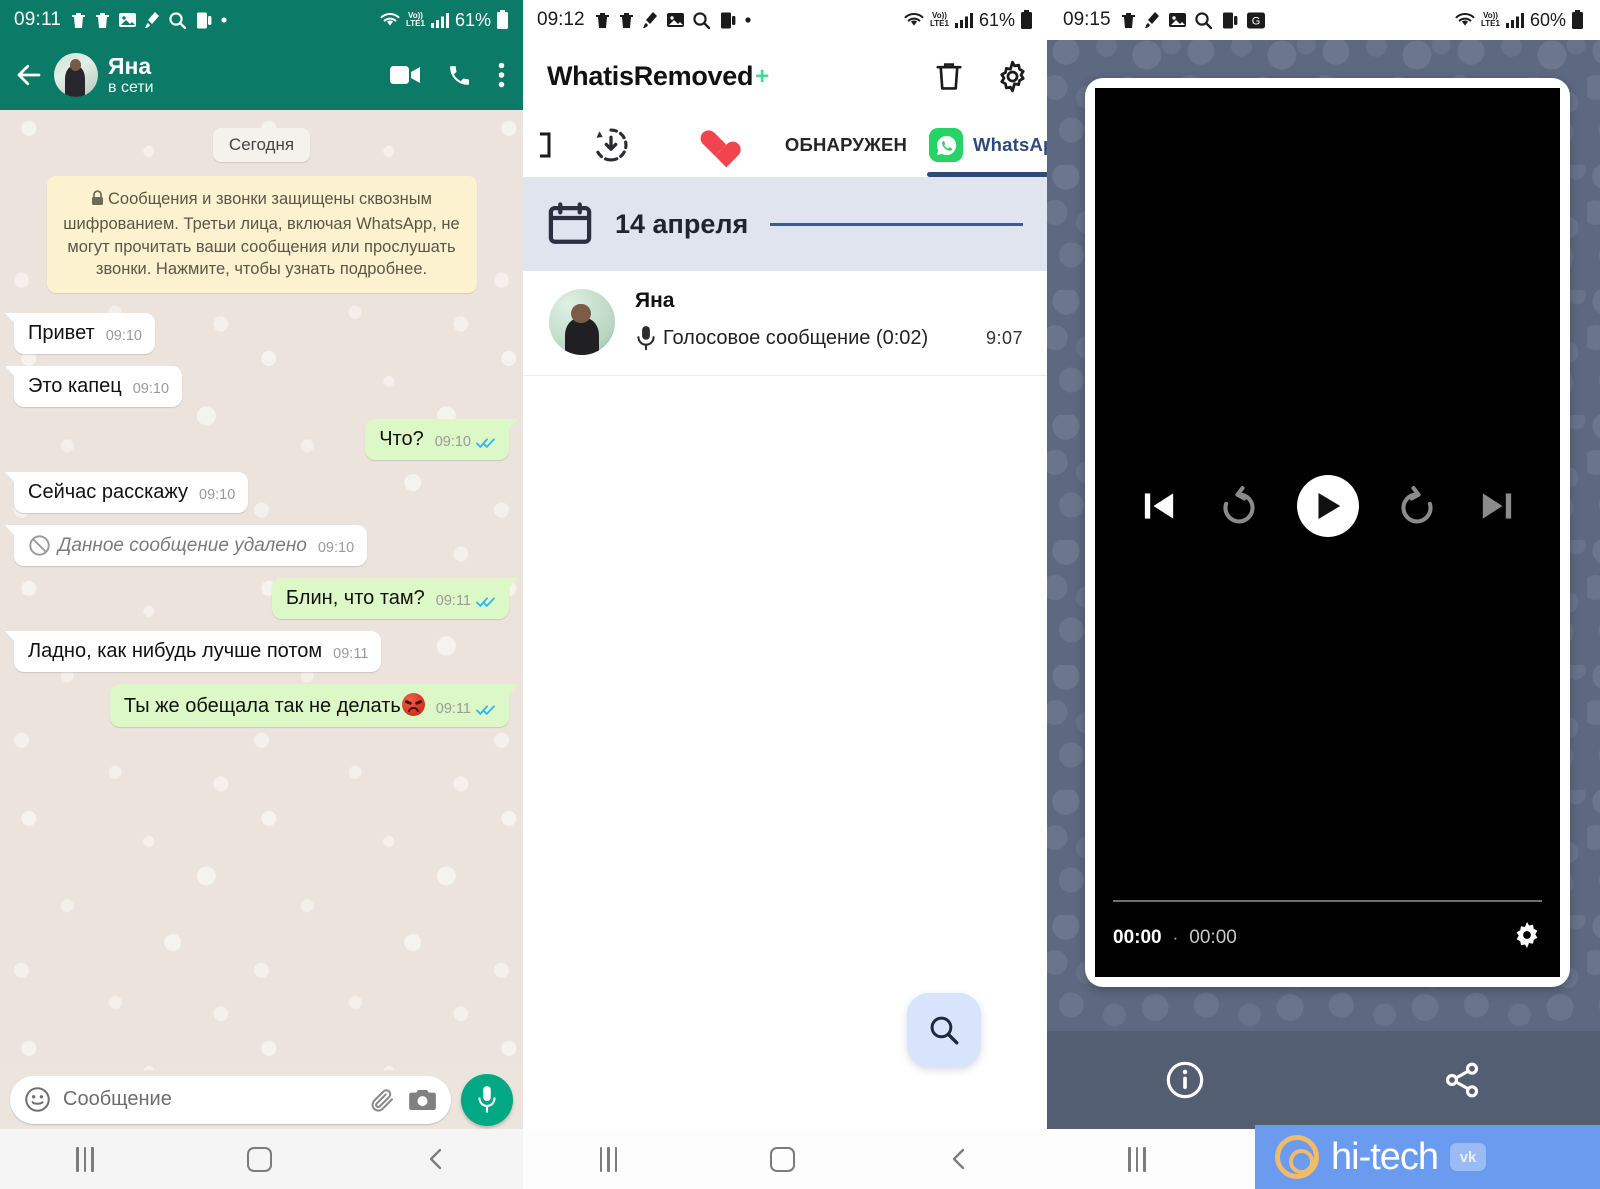 The height and width of the screenshot is (1189, 1600). Describe the element at coordinates (1323, 20) in the screenshot. I see `status-bar-panel3: 09:15 G Vo)) LTE1 60%` at that location.